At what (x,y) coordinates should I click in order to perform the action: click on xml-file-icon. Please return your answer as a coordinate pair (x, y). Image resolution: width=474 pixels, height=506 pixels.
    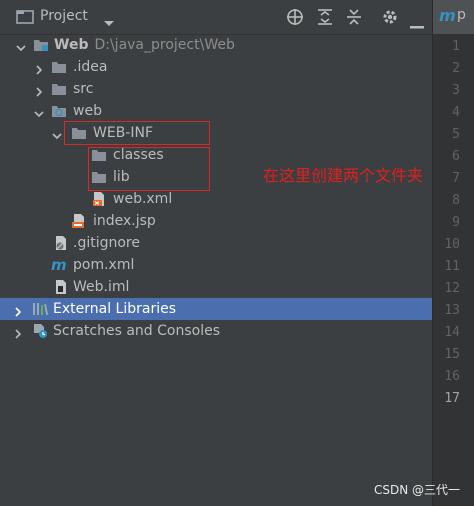
    Looking at the image, I should click on (99, 199).